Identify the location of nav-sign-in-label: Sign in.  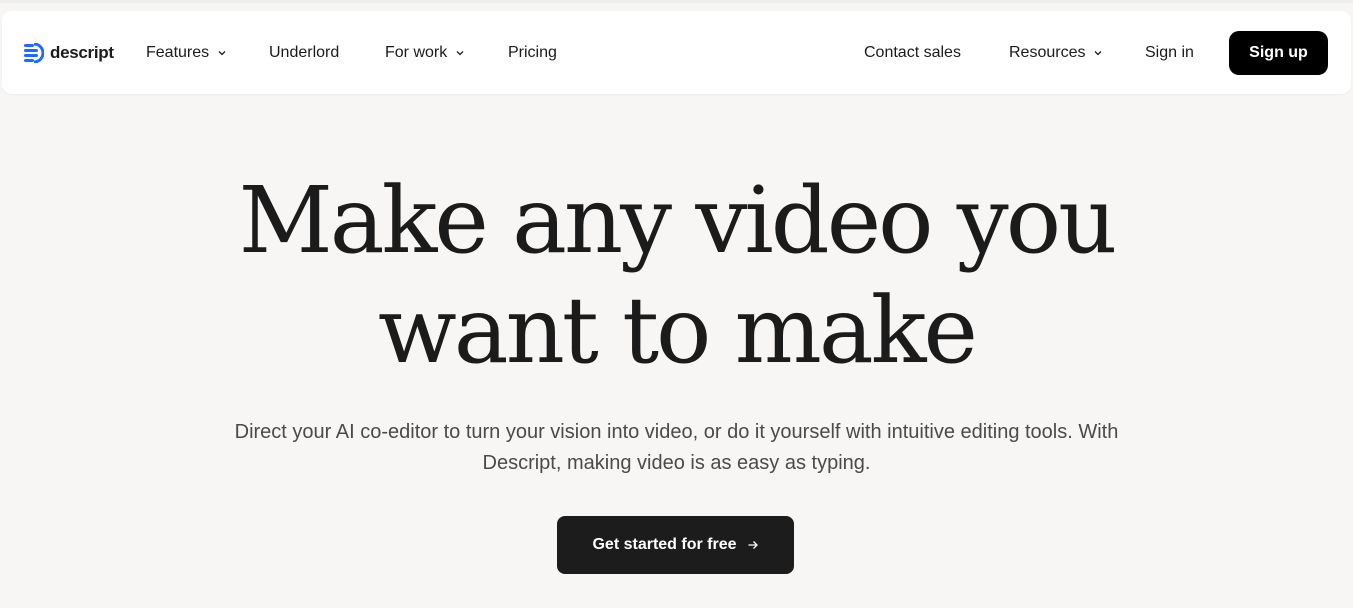
(1169, 52).